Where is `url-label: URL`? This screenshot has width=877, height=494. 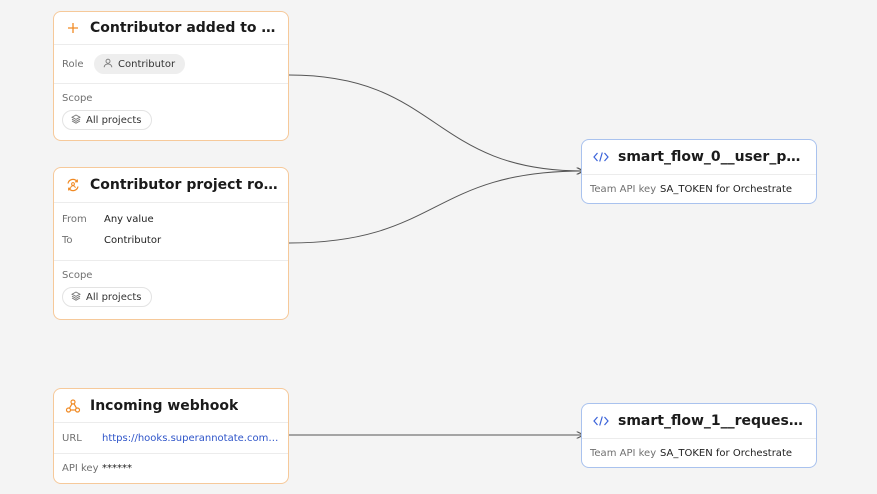 url-label: URL is located at coordinates (72, 438).